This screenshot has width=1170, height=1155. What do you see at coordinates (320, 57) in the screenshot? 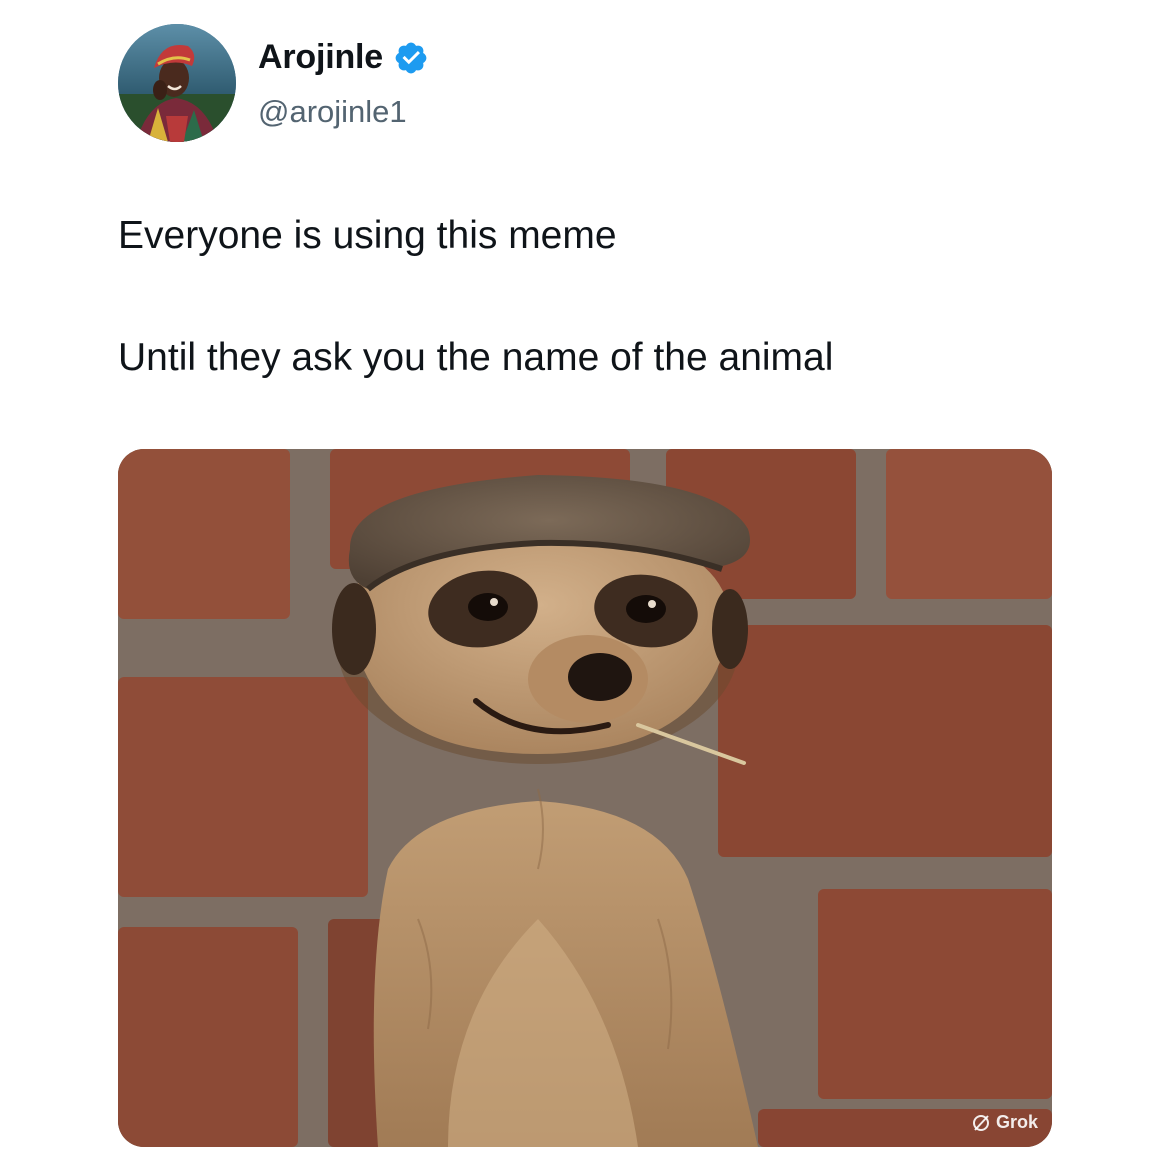
I see `author-display-name: Arojinle` at bounding box center [320, 57].